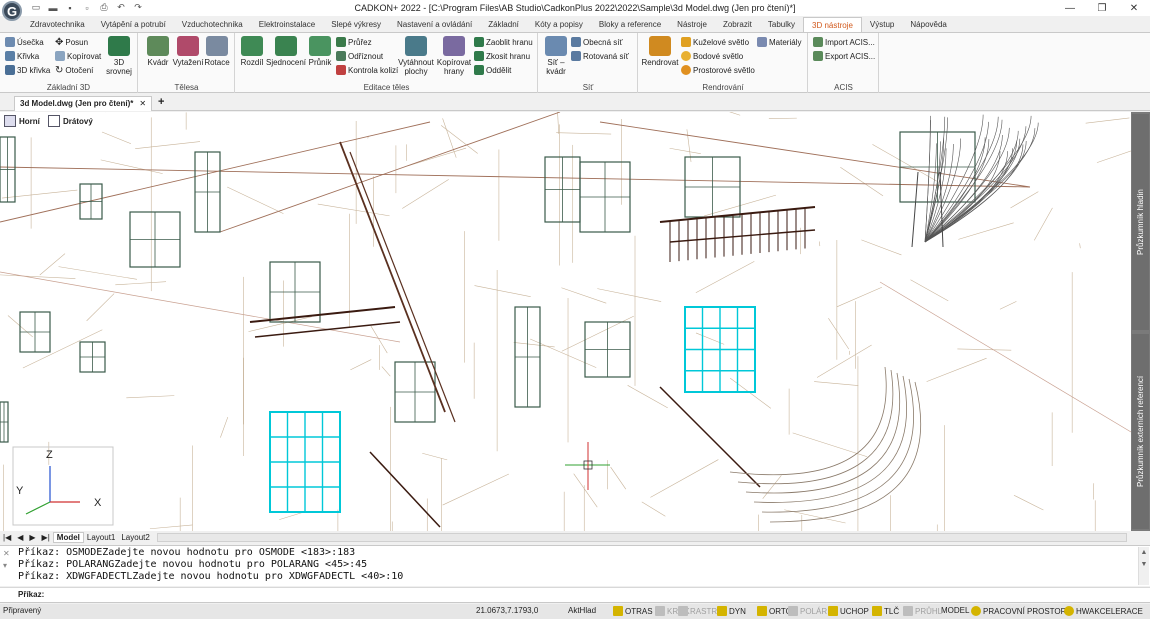  I want to click on xref-explorer-tab: Průzkumník externích referencí, so click(1140, 431).